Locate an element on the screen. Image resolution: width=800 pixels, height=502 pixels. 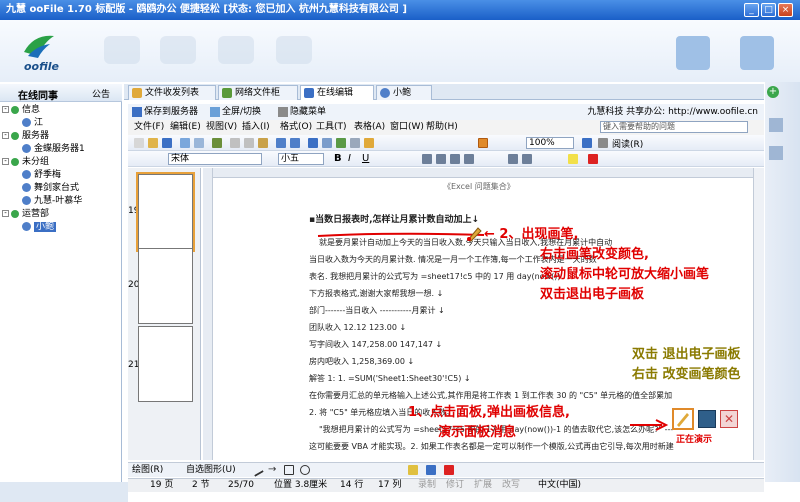
save-to-server-button: 保存到服务器 is located at coordinates (171, 112).